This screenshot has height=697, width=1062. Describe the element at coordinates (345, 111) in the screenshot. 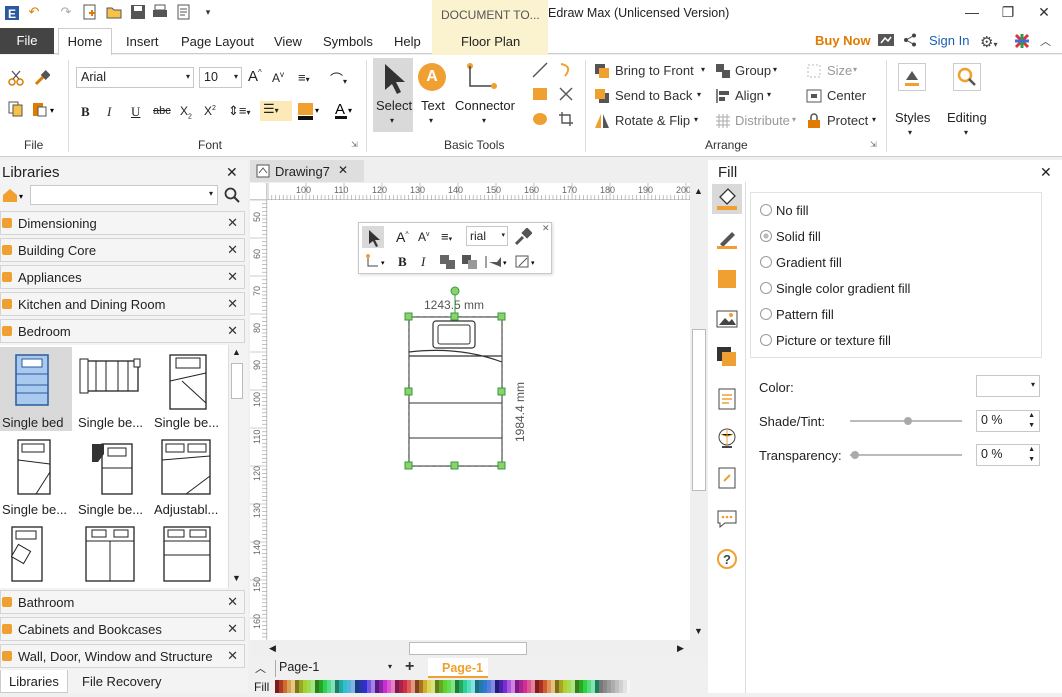

I see `font-color-icon: A ▾` at that location.